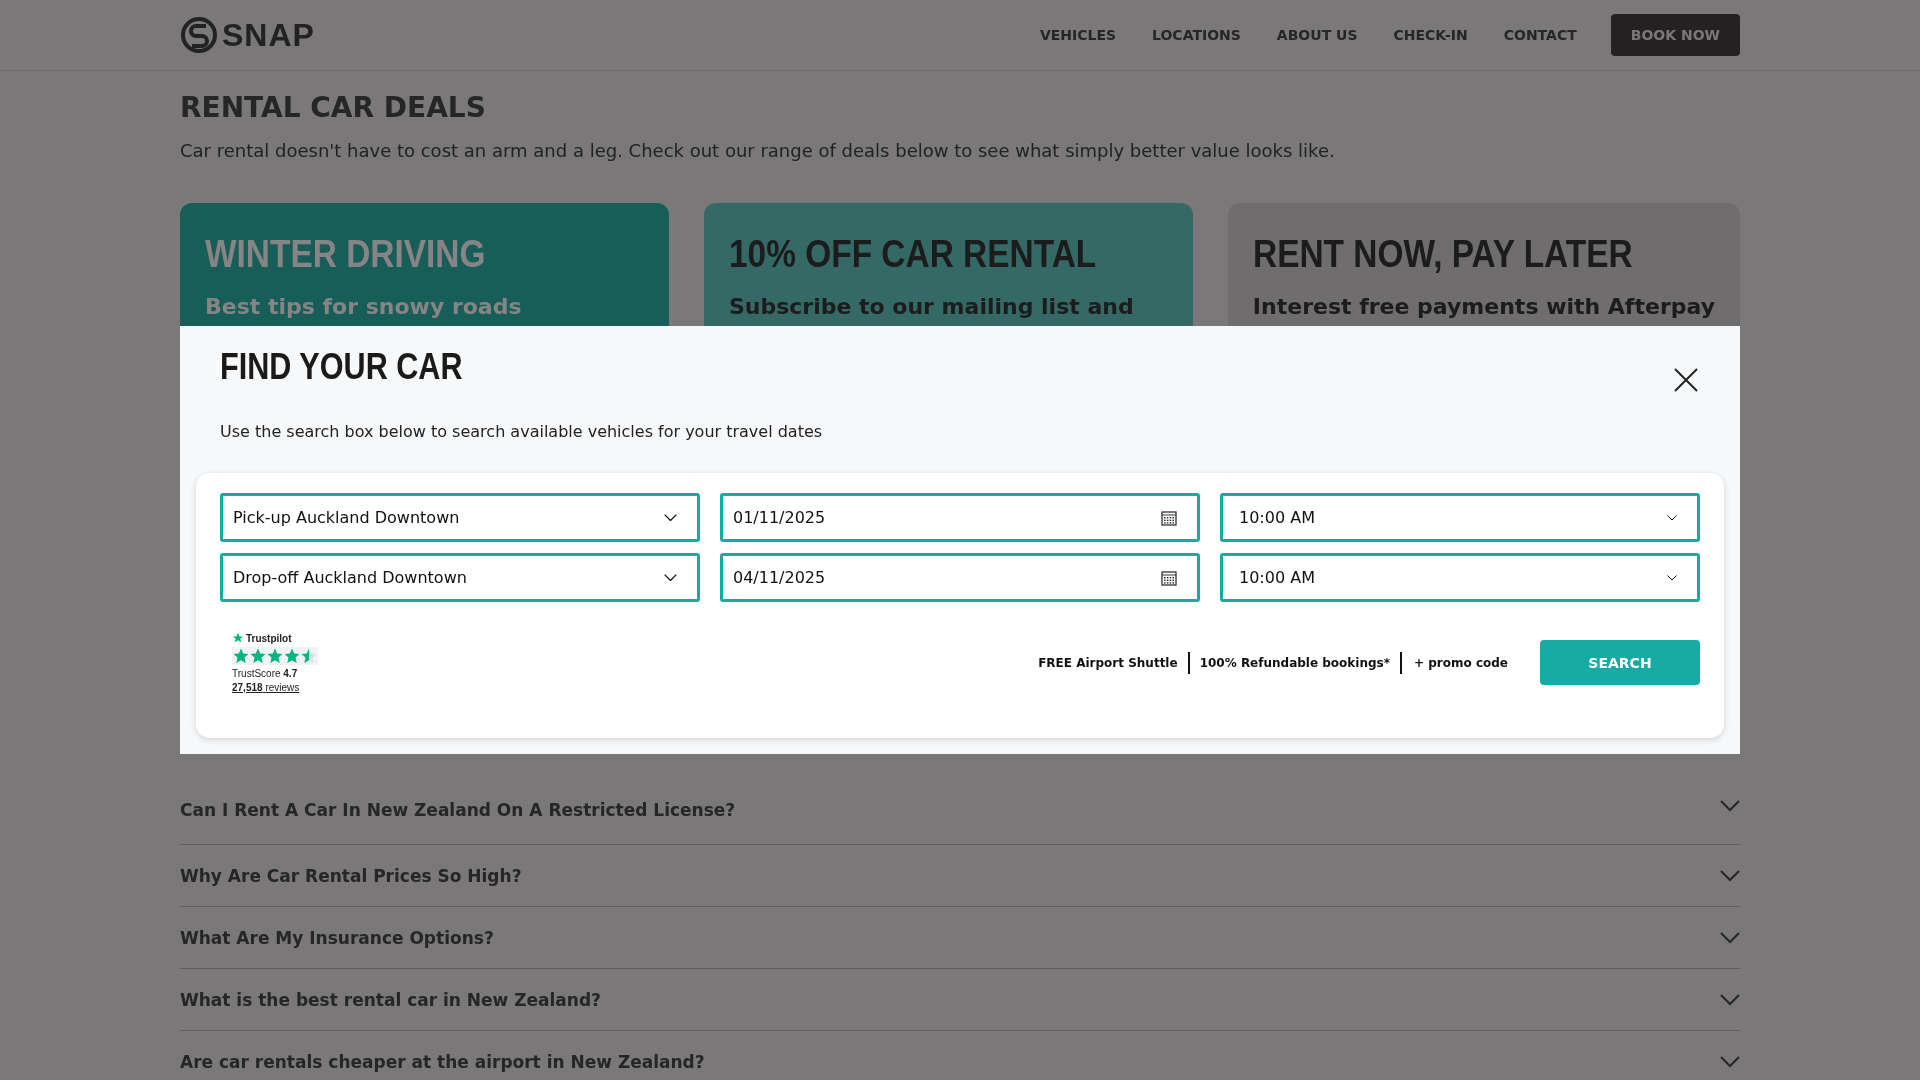  What do you see at coordinates (275, 638) in the screenshot?
I see `trustpilot-logo: Trustpilot` at bounding box center [275, 638].